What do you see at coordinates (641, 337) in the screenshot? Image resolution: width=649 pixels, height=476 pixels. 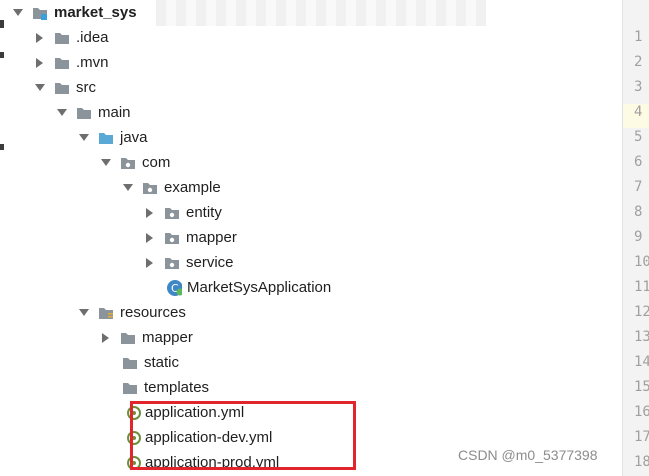 I see `line-number: 13` at bounding box center [641, 337].